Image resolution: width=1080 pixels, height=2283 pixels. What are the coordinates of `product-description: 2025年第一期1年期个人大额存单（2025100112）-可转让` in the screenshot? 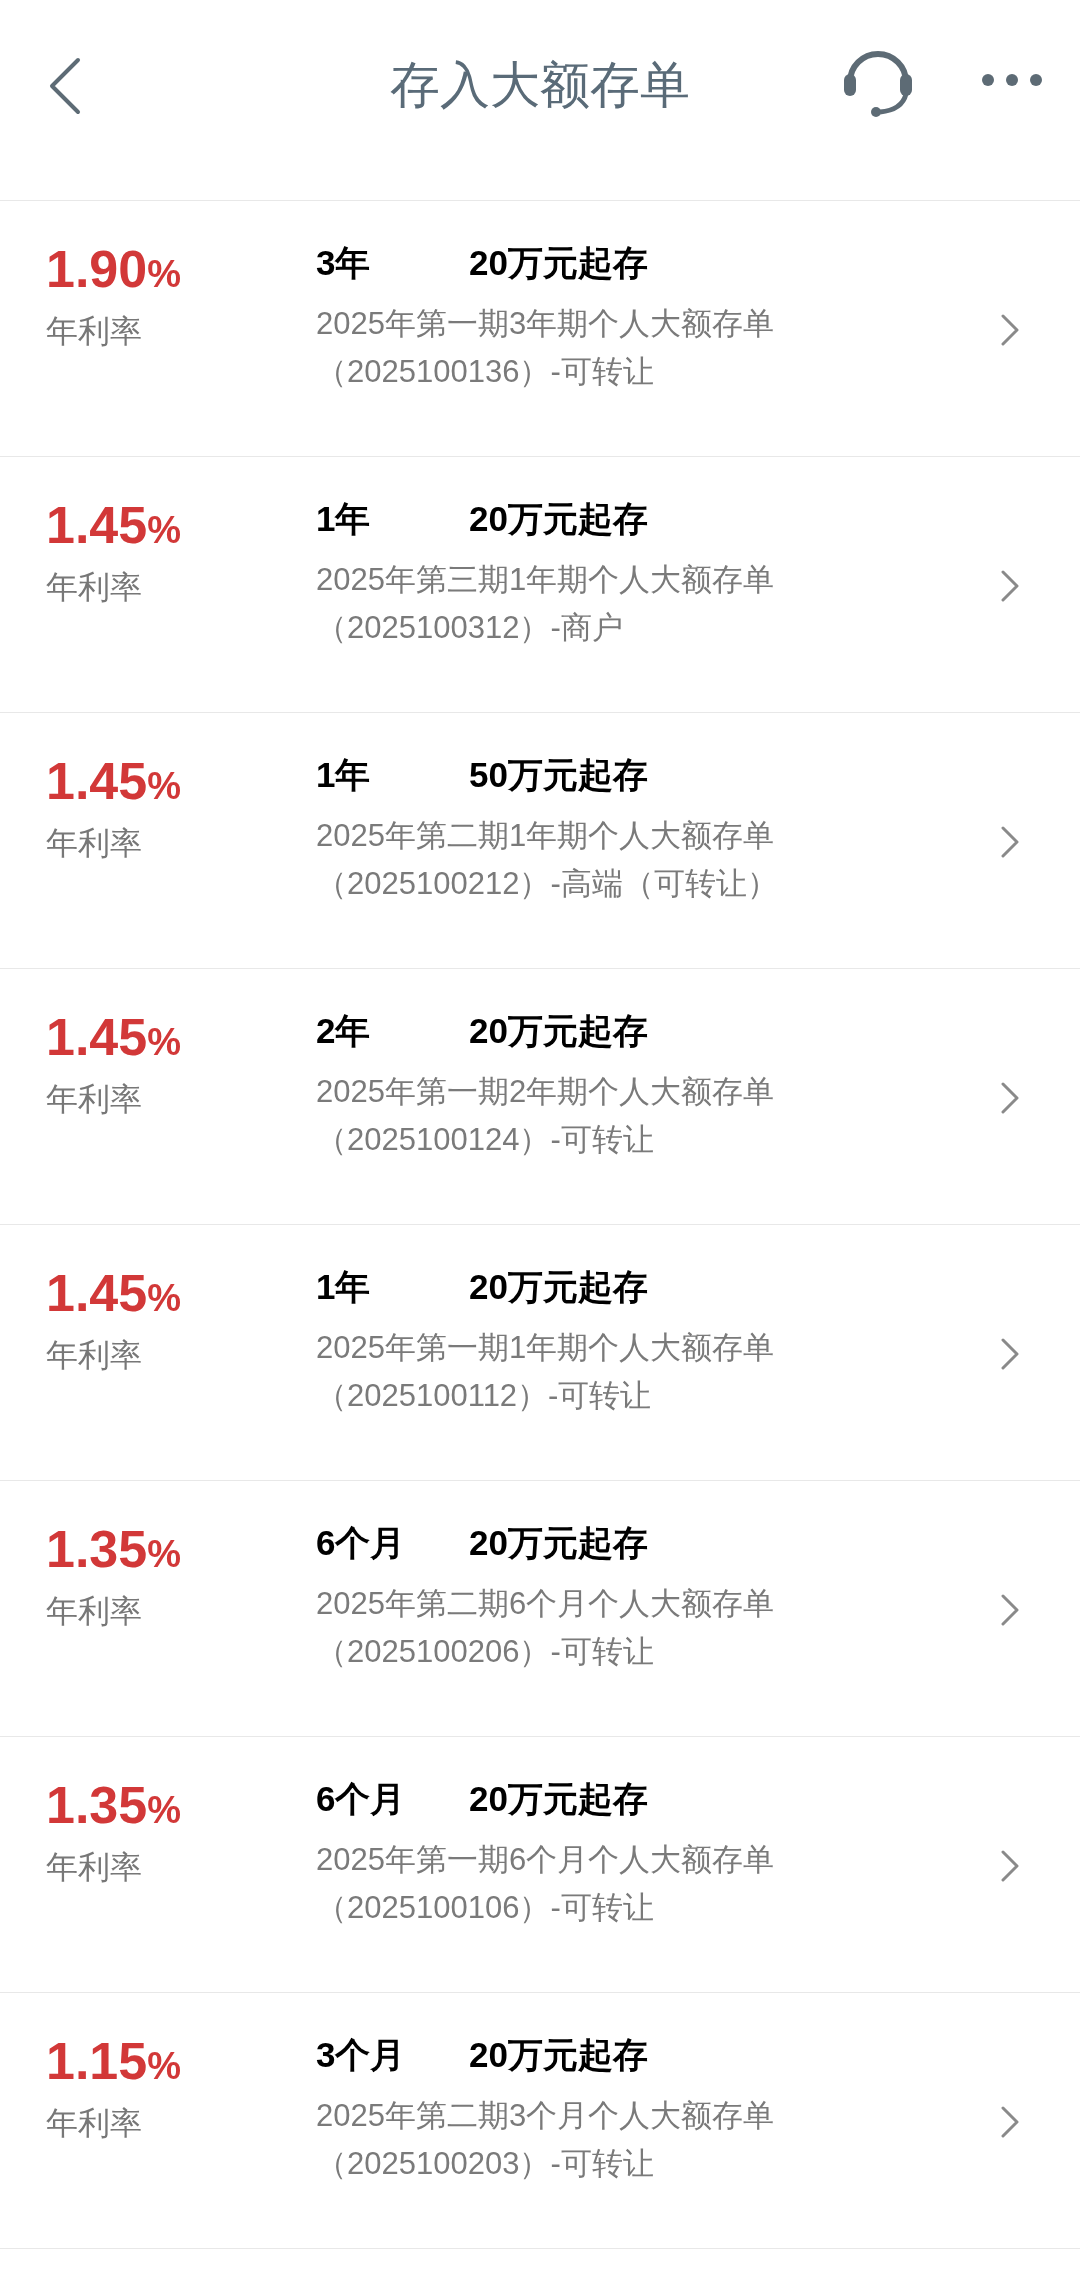 It's located at (546, 1372).